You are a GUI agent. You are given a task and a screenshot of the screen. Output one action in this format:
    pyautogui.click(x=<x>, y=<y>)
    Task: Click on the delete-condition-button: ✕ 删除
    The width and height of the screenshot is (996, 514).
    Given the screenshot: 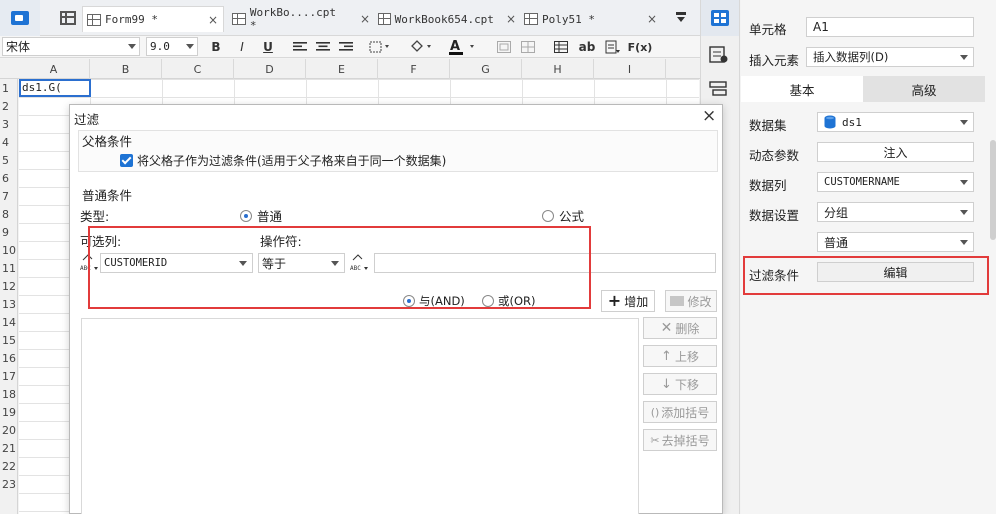 What is the action you would take?
    pyautogui.click(x=680, y=328)
    